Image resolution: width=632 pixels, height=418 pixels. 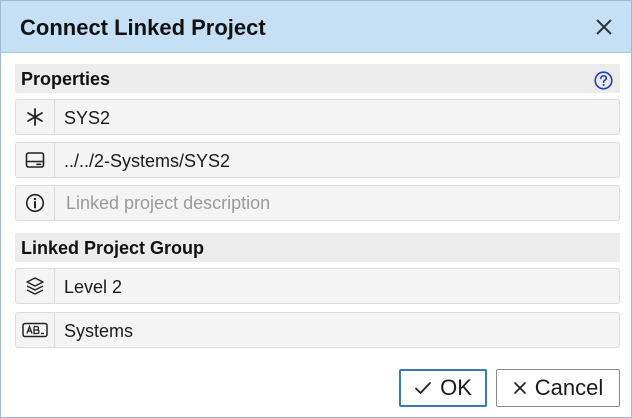 What do you see at coordinates (317, 117) in the screenshot?
I see `project-name-row: SYS2` at bounding box center [317, 117].